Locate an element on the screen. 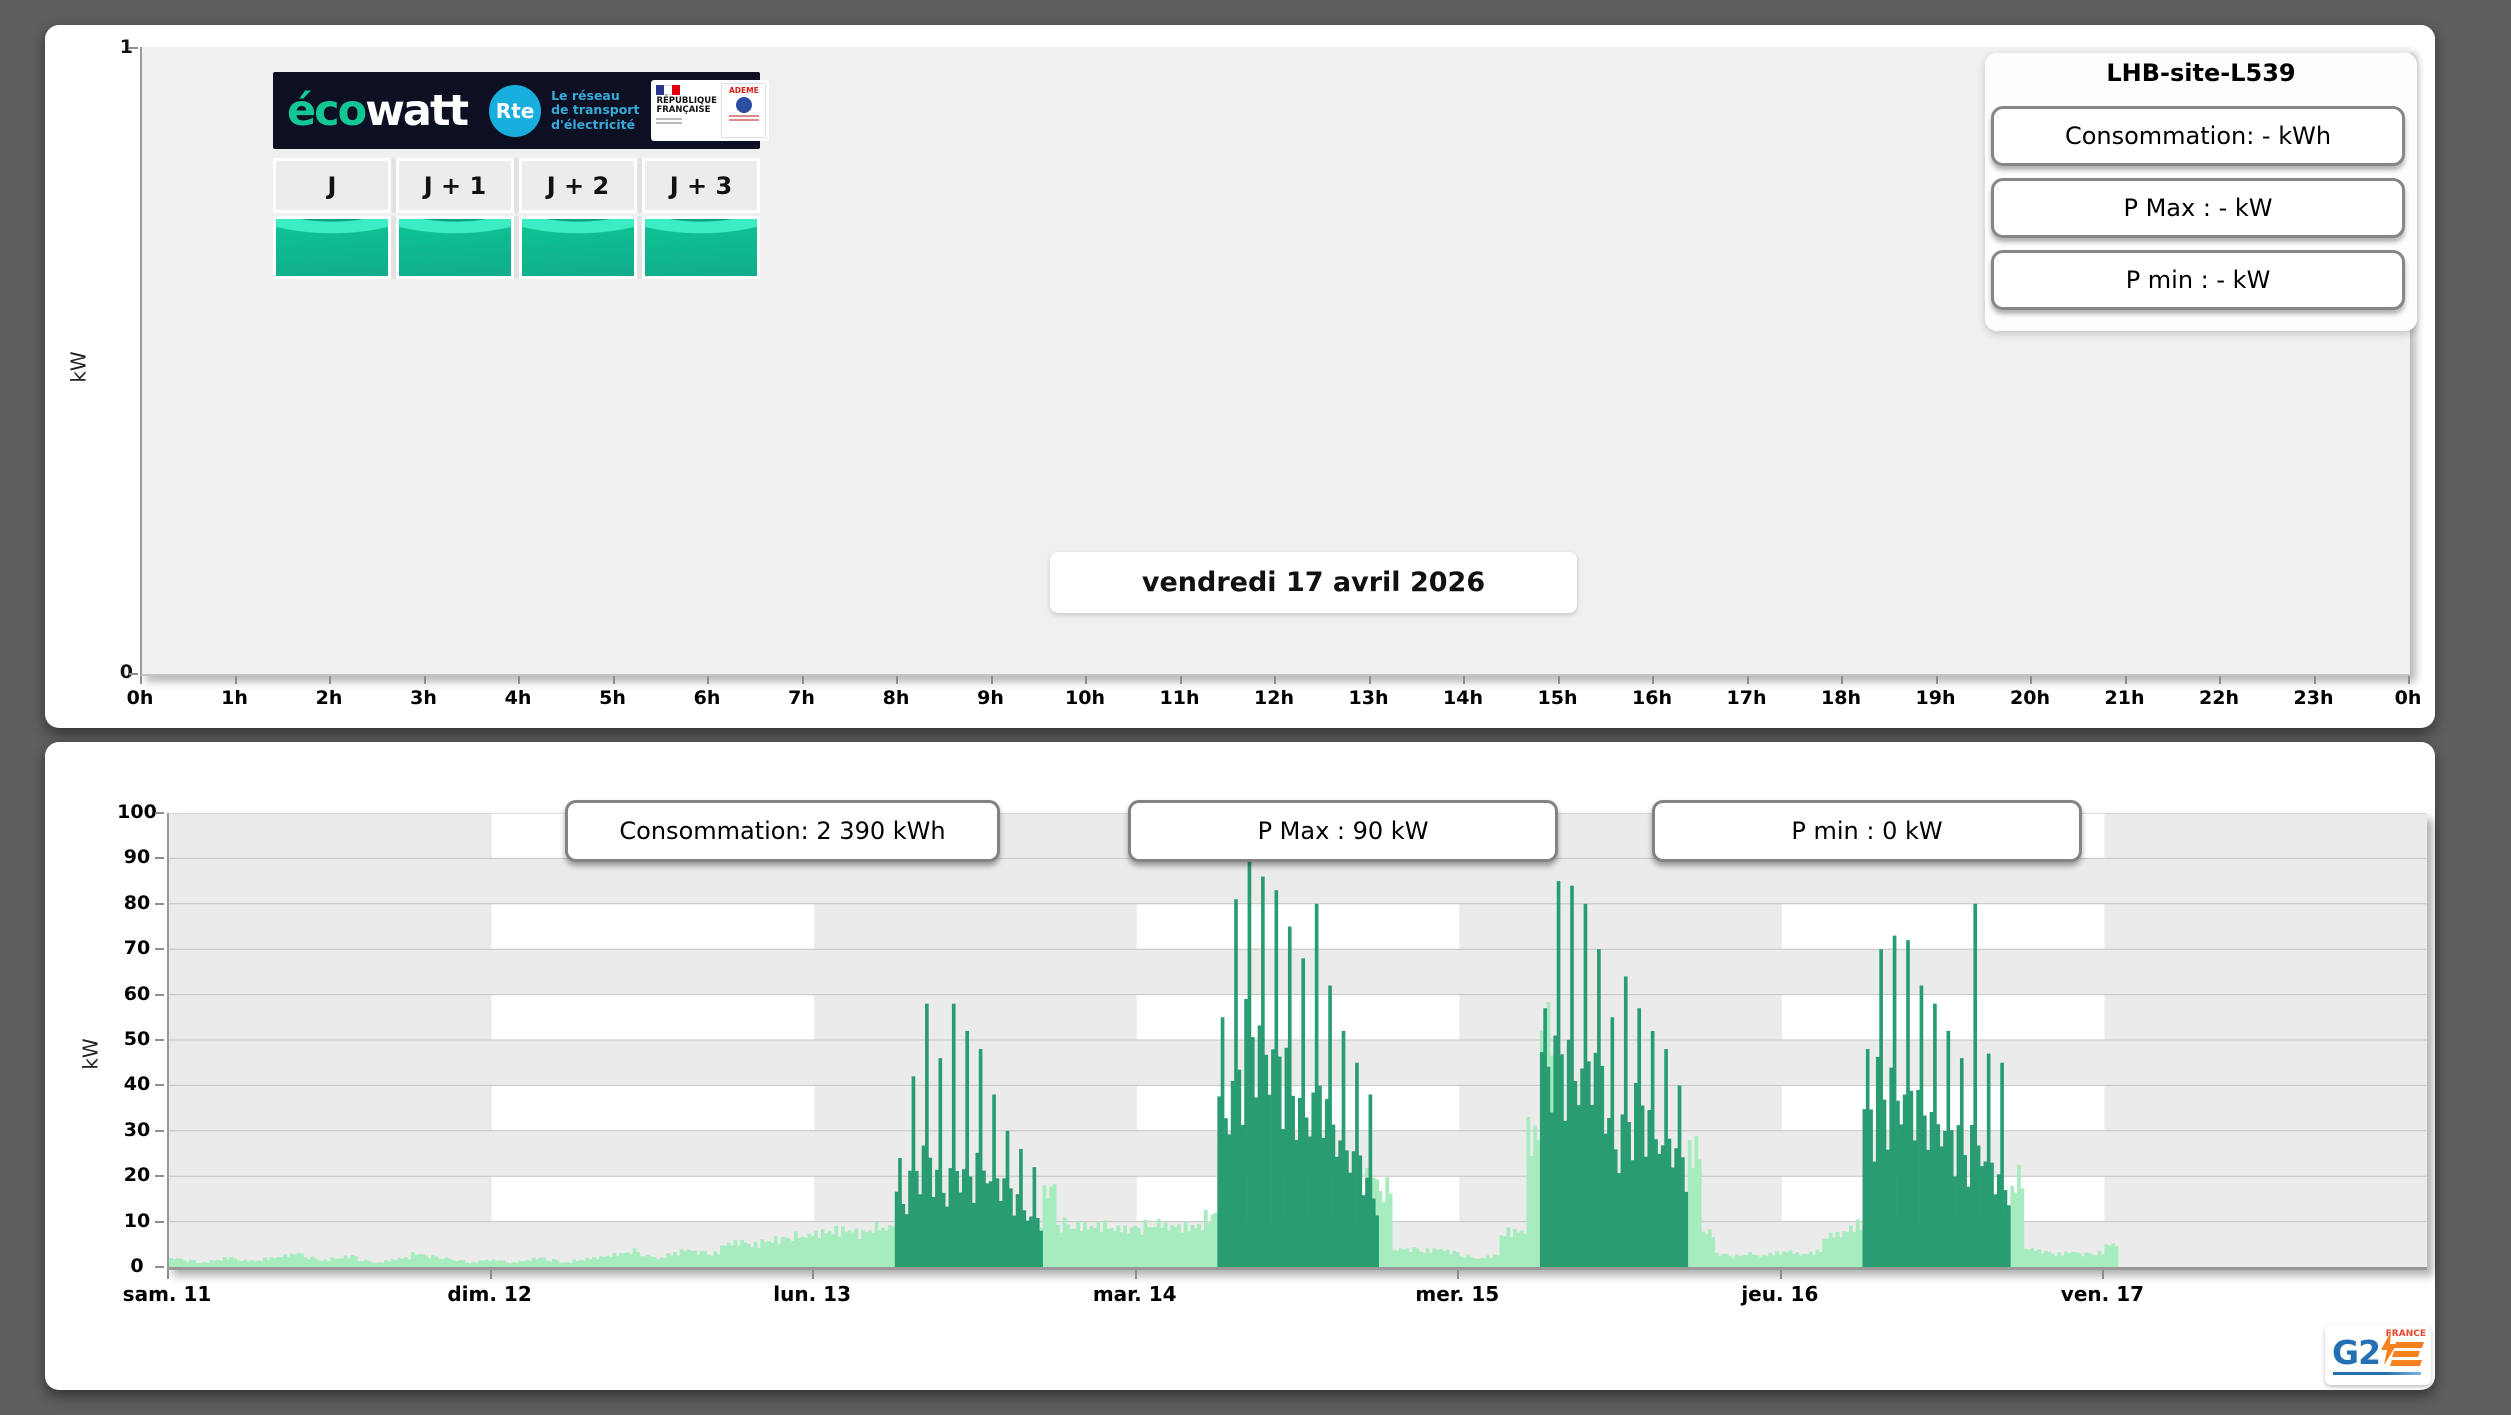 Image resolution: width=2511 pixels, height=1415 pixels. french-flag-icon is located at coordinates (668, 90).